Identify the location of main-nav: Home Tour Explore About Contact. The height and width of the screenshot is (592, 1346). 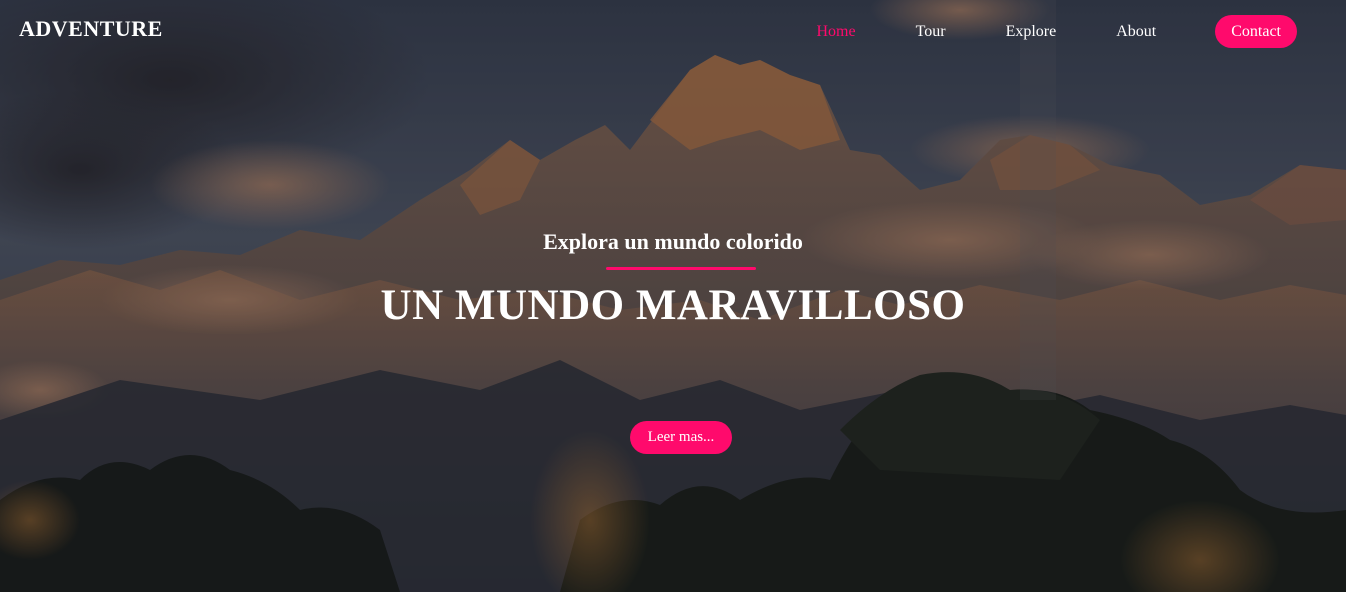
(1026, 31).